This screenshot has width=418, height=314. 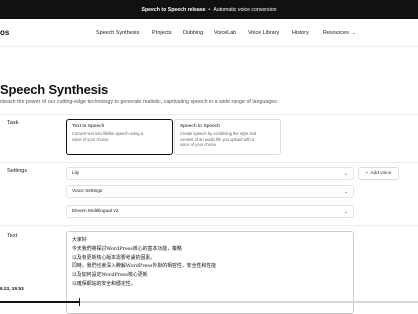 I want to click on task-label: Task, so click(x=13, y=123).